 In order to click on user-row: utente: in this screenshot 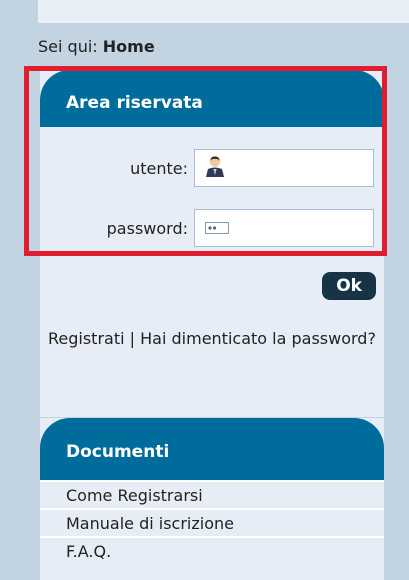, I will do `click(252, 168)`.